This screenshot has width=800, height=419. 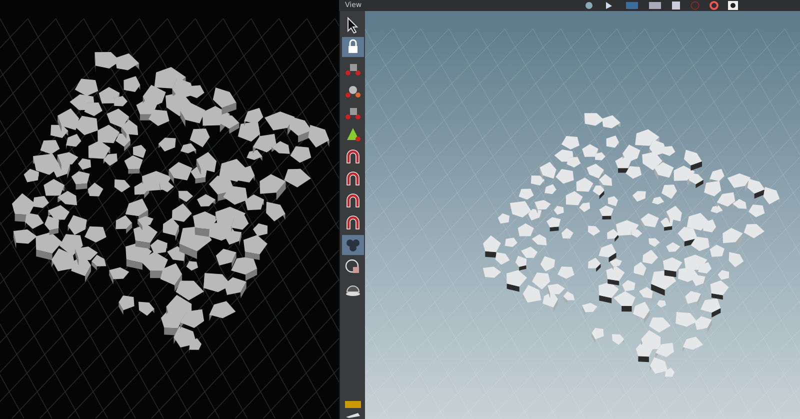 I want to click on page-icon, so click(x=676, y=5).